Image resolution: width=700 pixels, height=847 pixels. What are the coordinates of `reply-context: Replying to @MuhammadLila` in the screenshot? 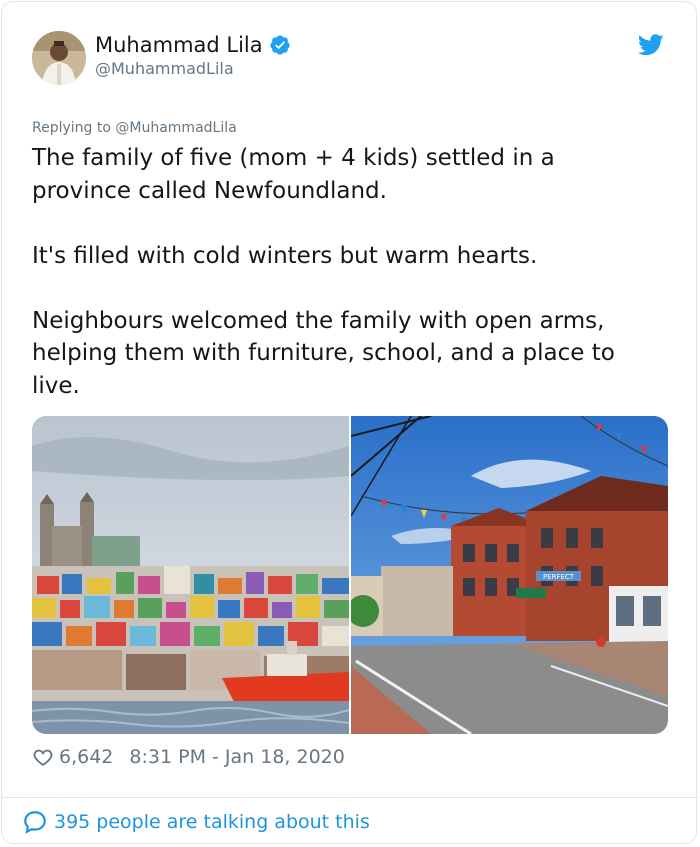 It's located at (134, 128).